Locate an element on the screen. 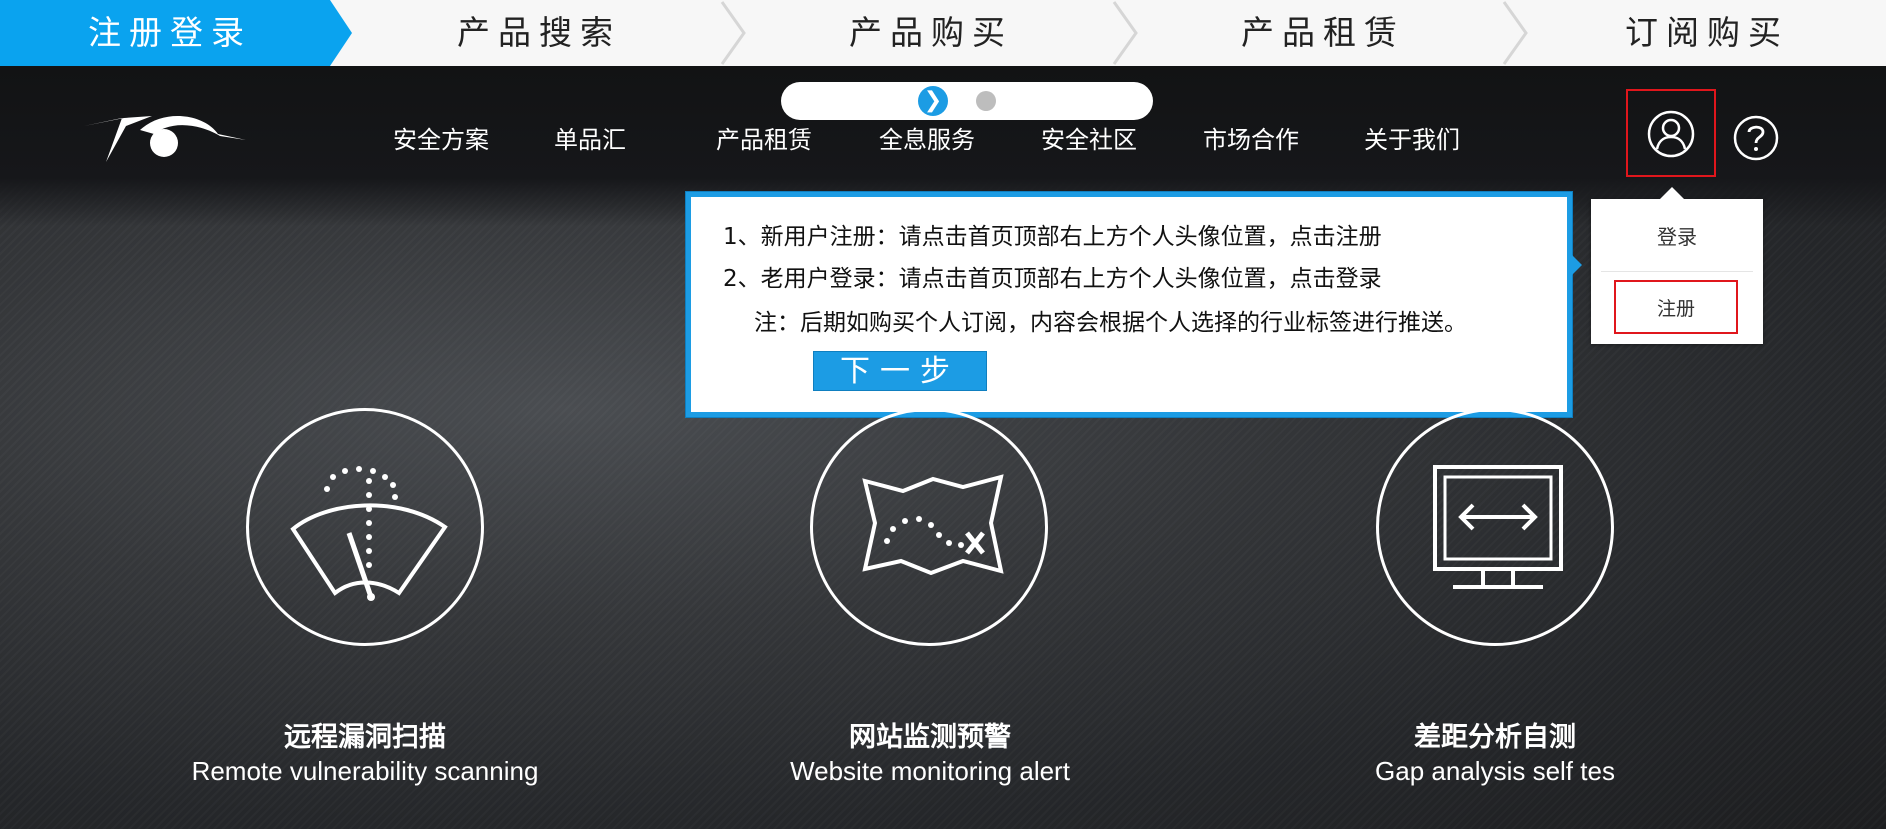  feature-title-cn: 差距分析自测 is located at coordinates (1495, 737).